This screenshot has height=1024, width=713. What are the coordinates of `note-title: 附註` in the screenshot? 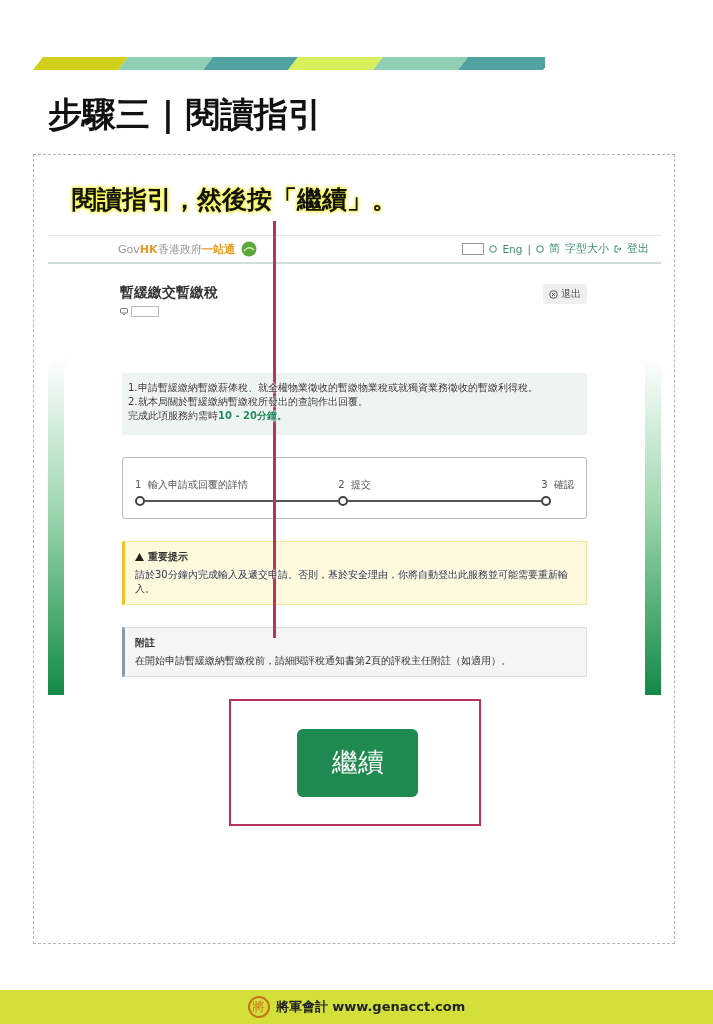 It's located at (145, 643).